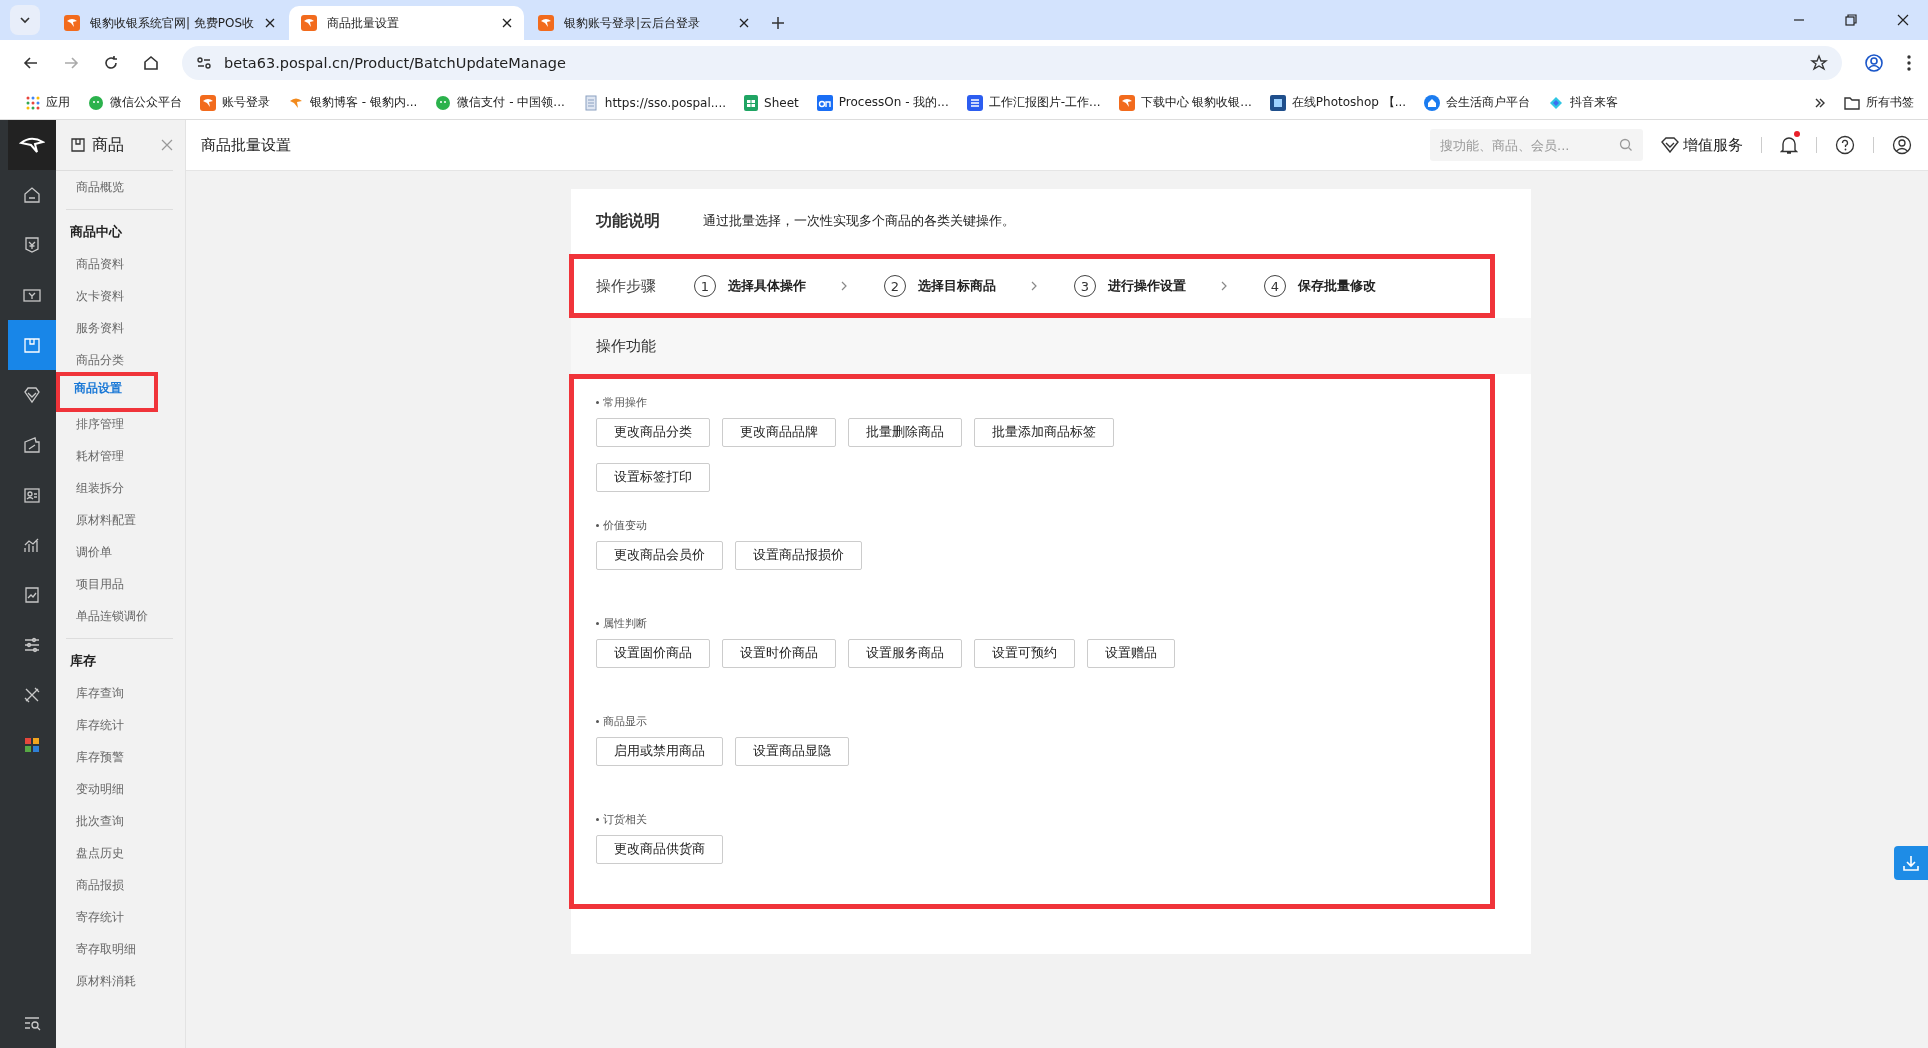 The height and width of the screenshot is (1048, 1928). What do you see at coordinates (1819, 63) in the screenshot?
I see `star-icon` at bounding box center [1819, 63].